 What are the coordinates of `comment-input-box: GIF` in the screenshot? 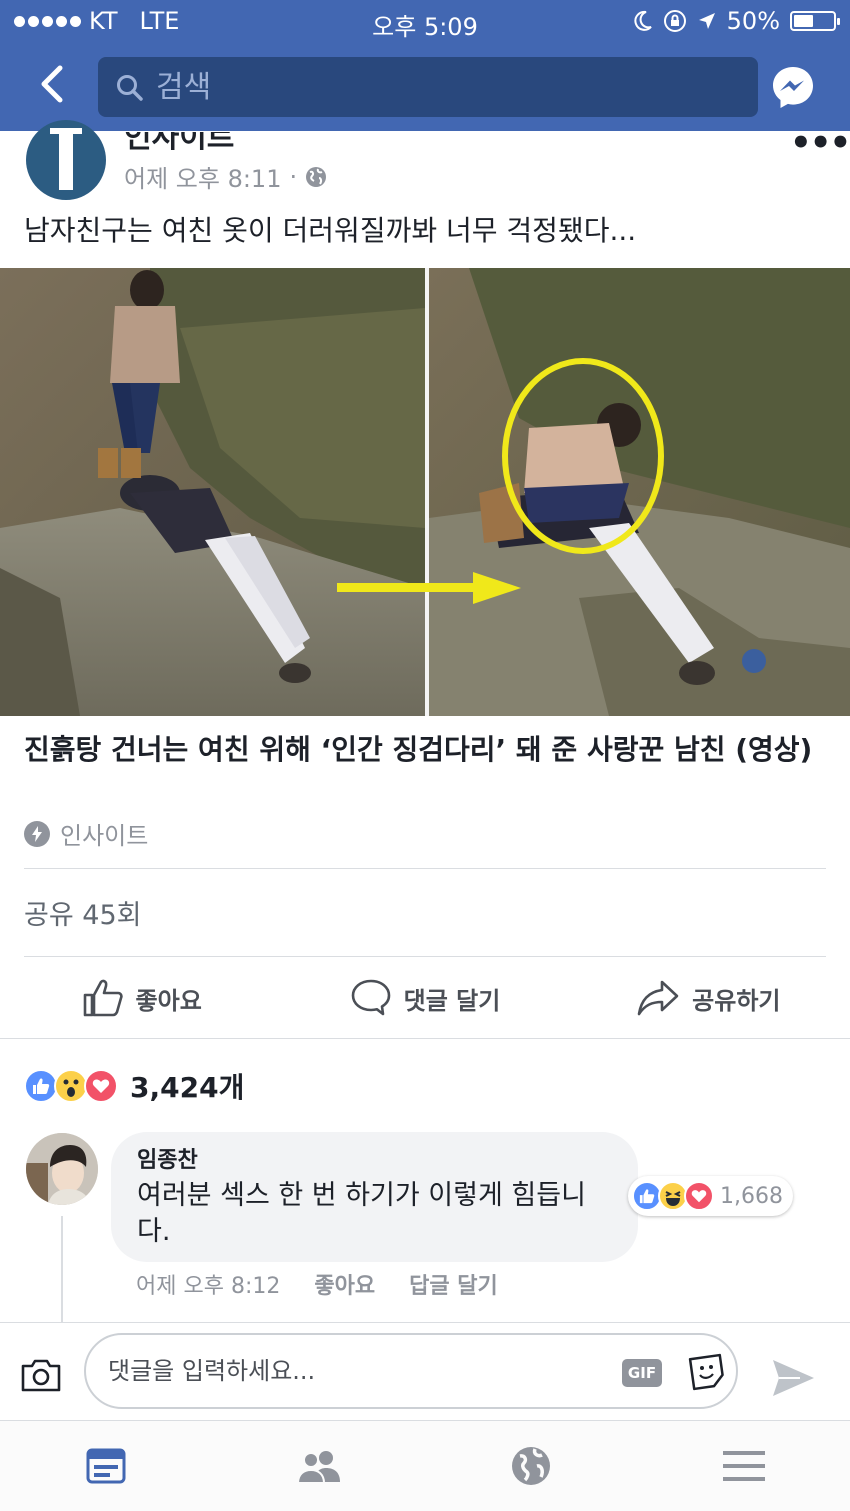 It's located at (411, 1371).